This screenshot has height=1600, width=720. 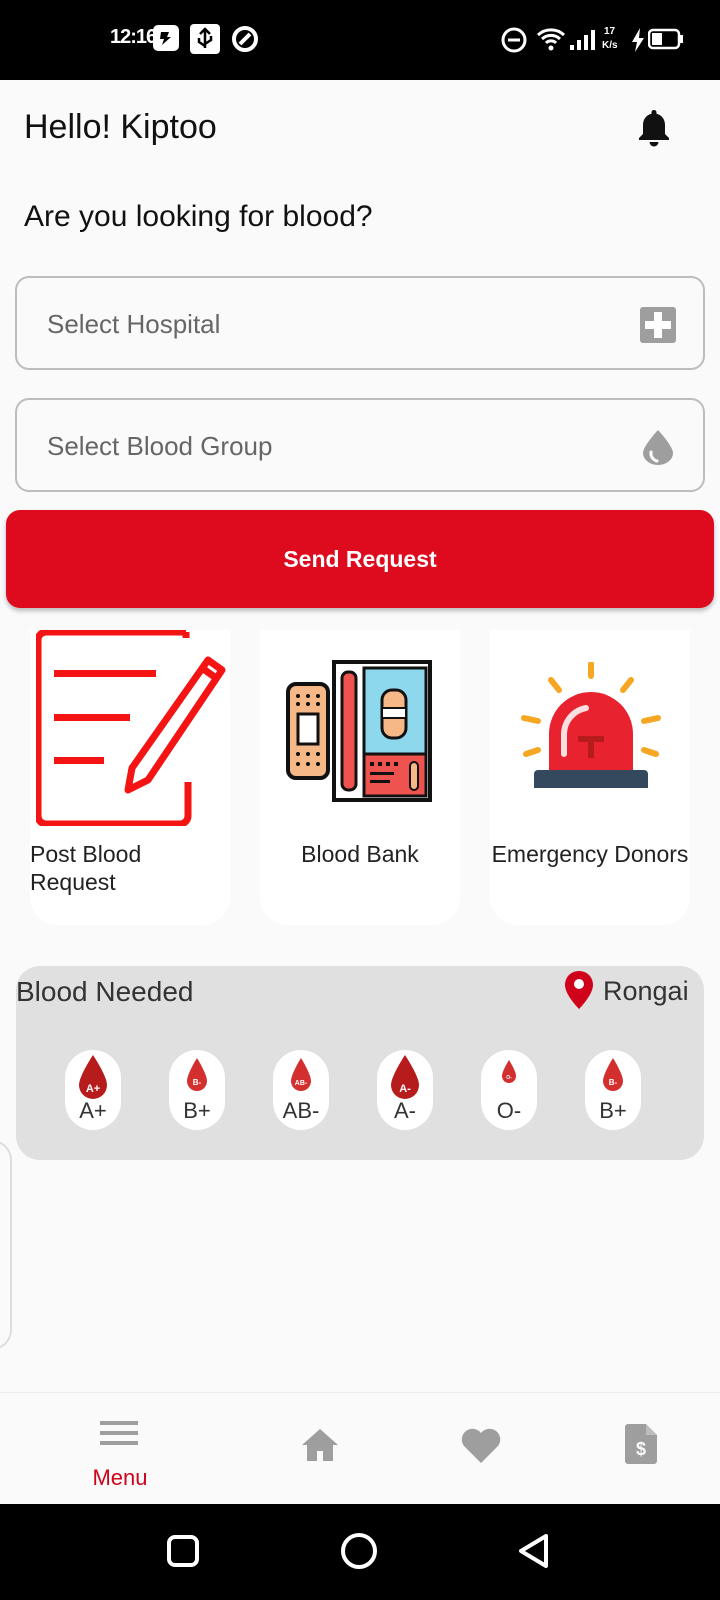 What do you see at coordinates (509, 1110) in the screenshot?
I see `blood-group-label: O-` at bounding box center [509, 1110].